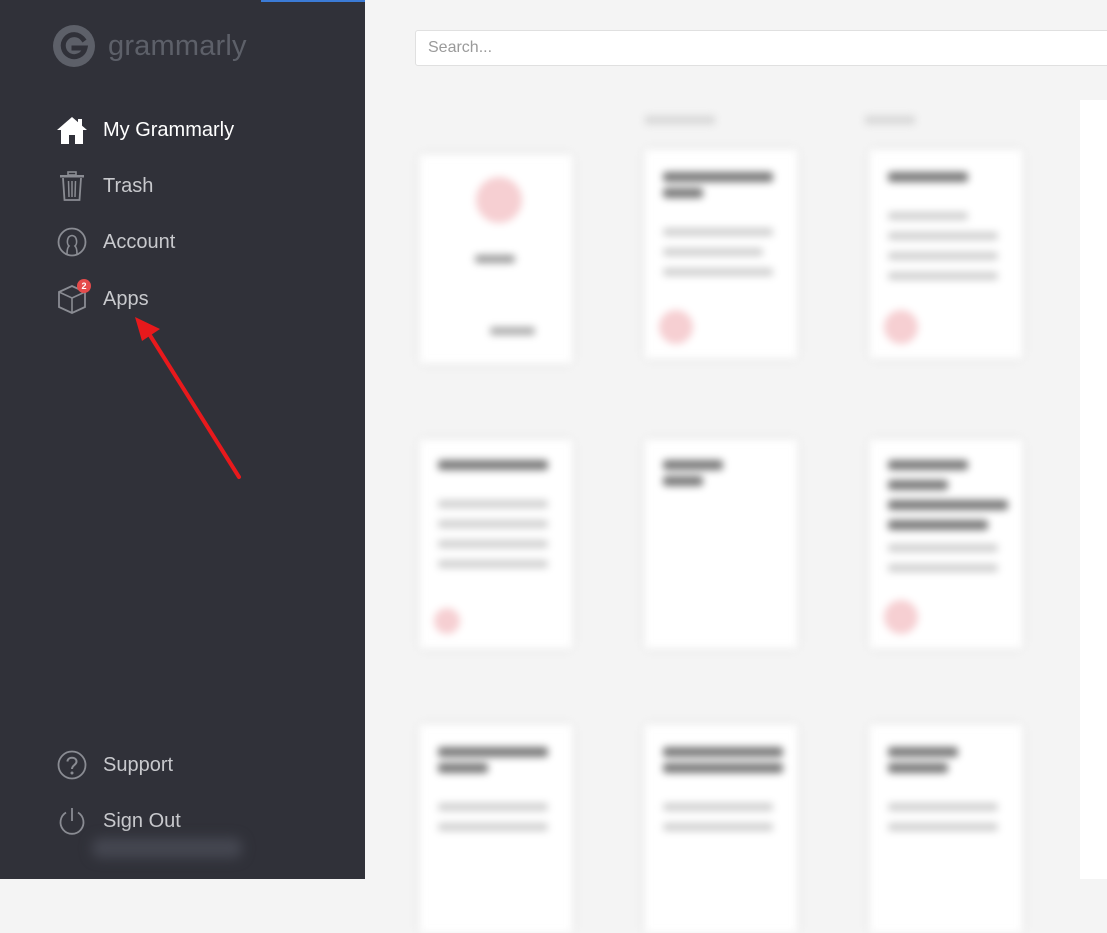 This screenshot has height=933, width=1107. Describe the element at coordinates (126, 298) in the screenshot. I see `nav-label: Apps` at that location.